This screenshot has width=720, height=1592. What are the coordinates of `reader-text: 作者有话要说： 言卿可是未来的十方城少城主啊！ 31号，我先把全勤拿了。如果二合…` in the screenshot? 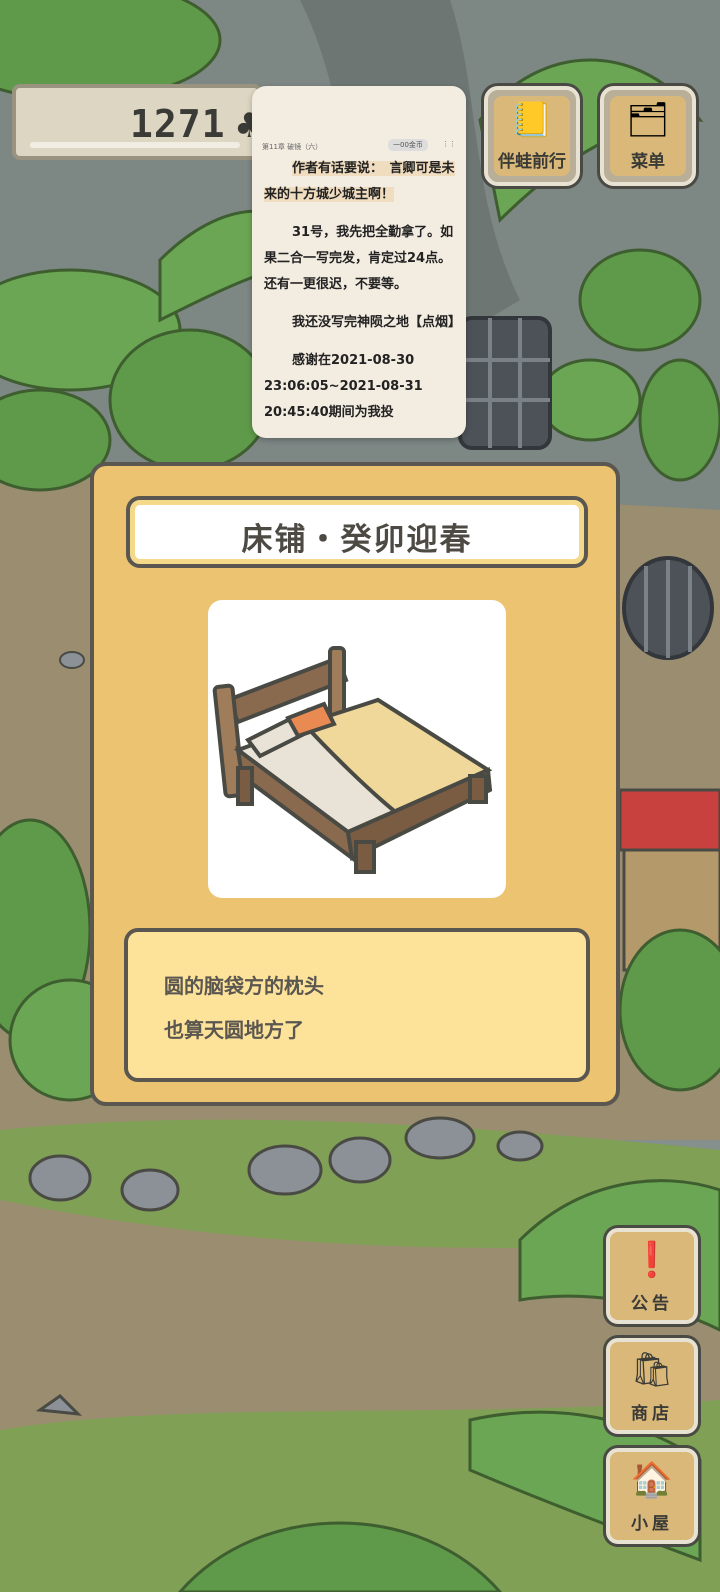 It's located at (363, 297).